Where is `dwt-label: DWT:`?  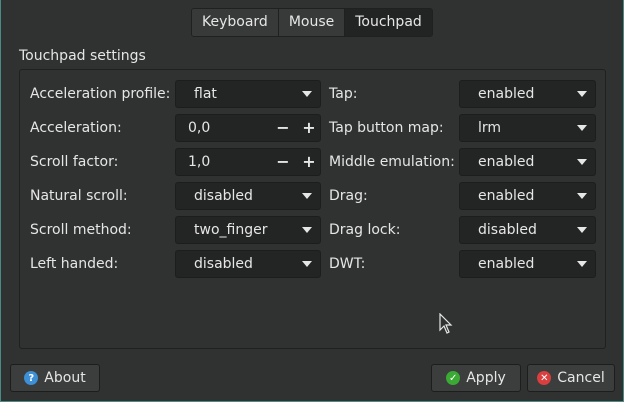 dwt-label: DWT: is located at coordinates (347, 264).